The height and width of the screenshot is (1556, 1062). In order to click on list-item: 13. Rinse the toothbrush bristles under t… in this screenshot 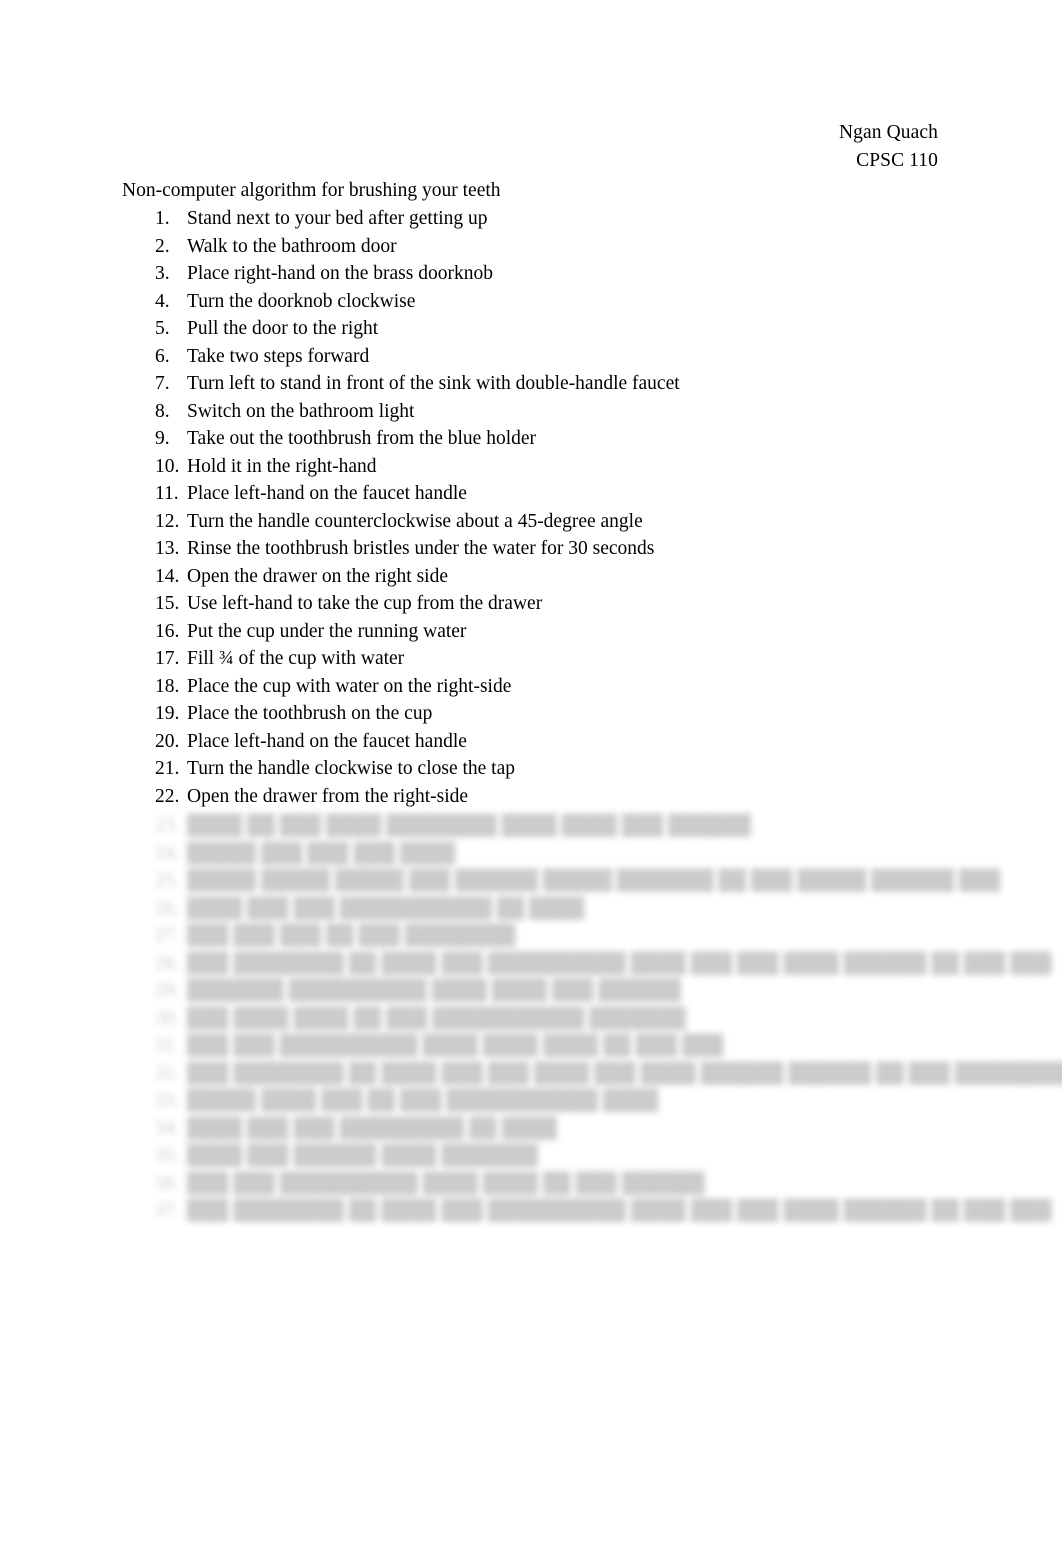, I will do `click(531, 549)`.